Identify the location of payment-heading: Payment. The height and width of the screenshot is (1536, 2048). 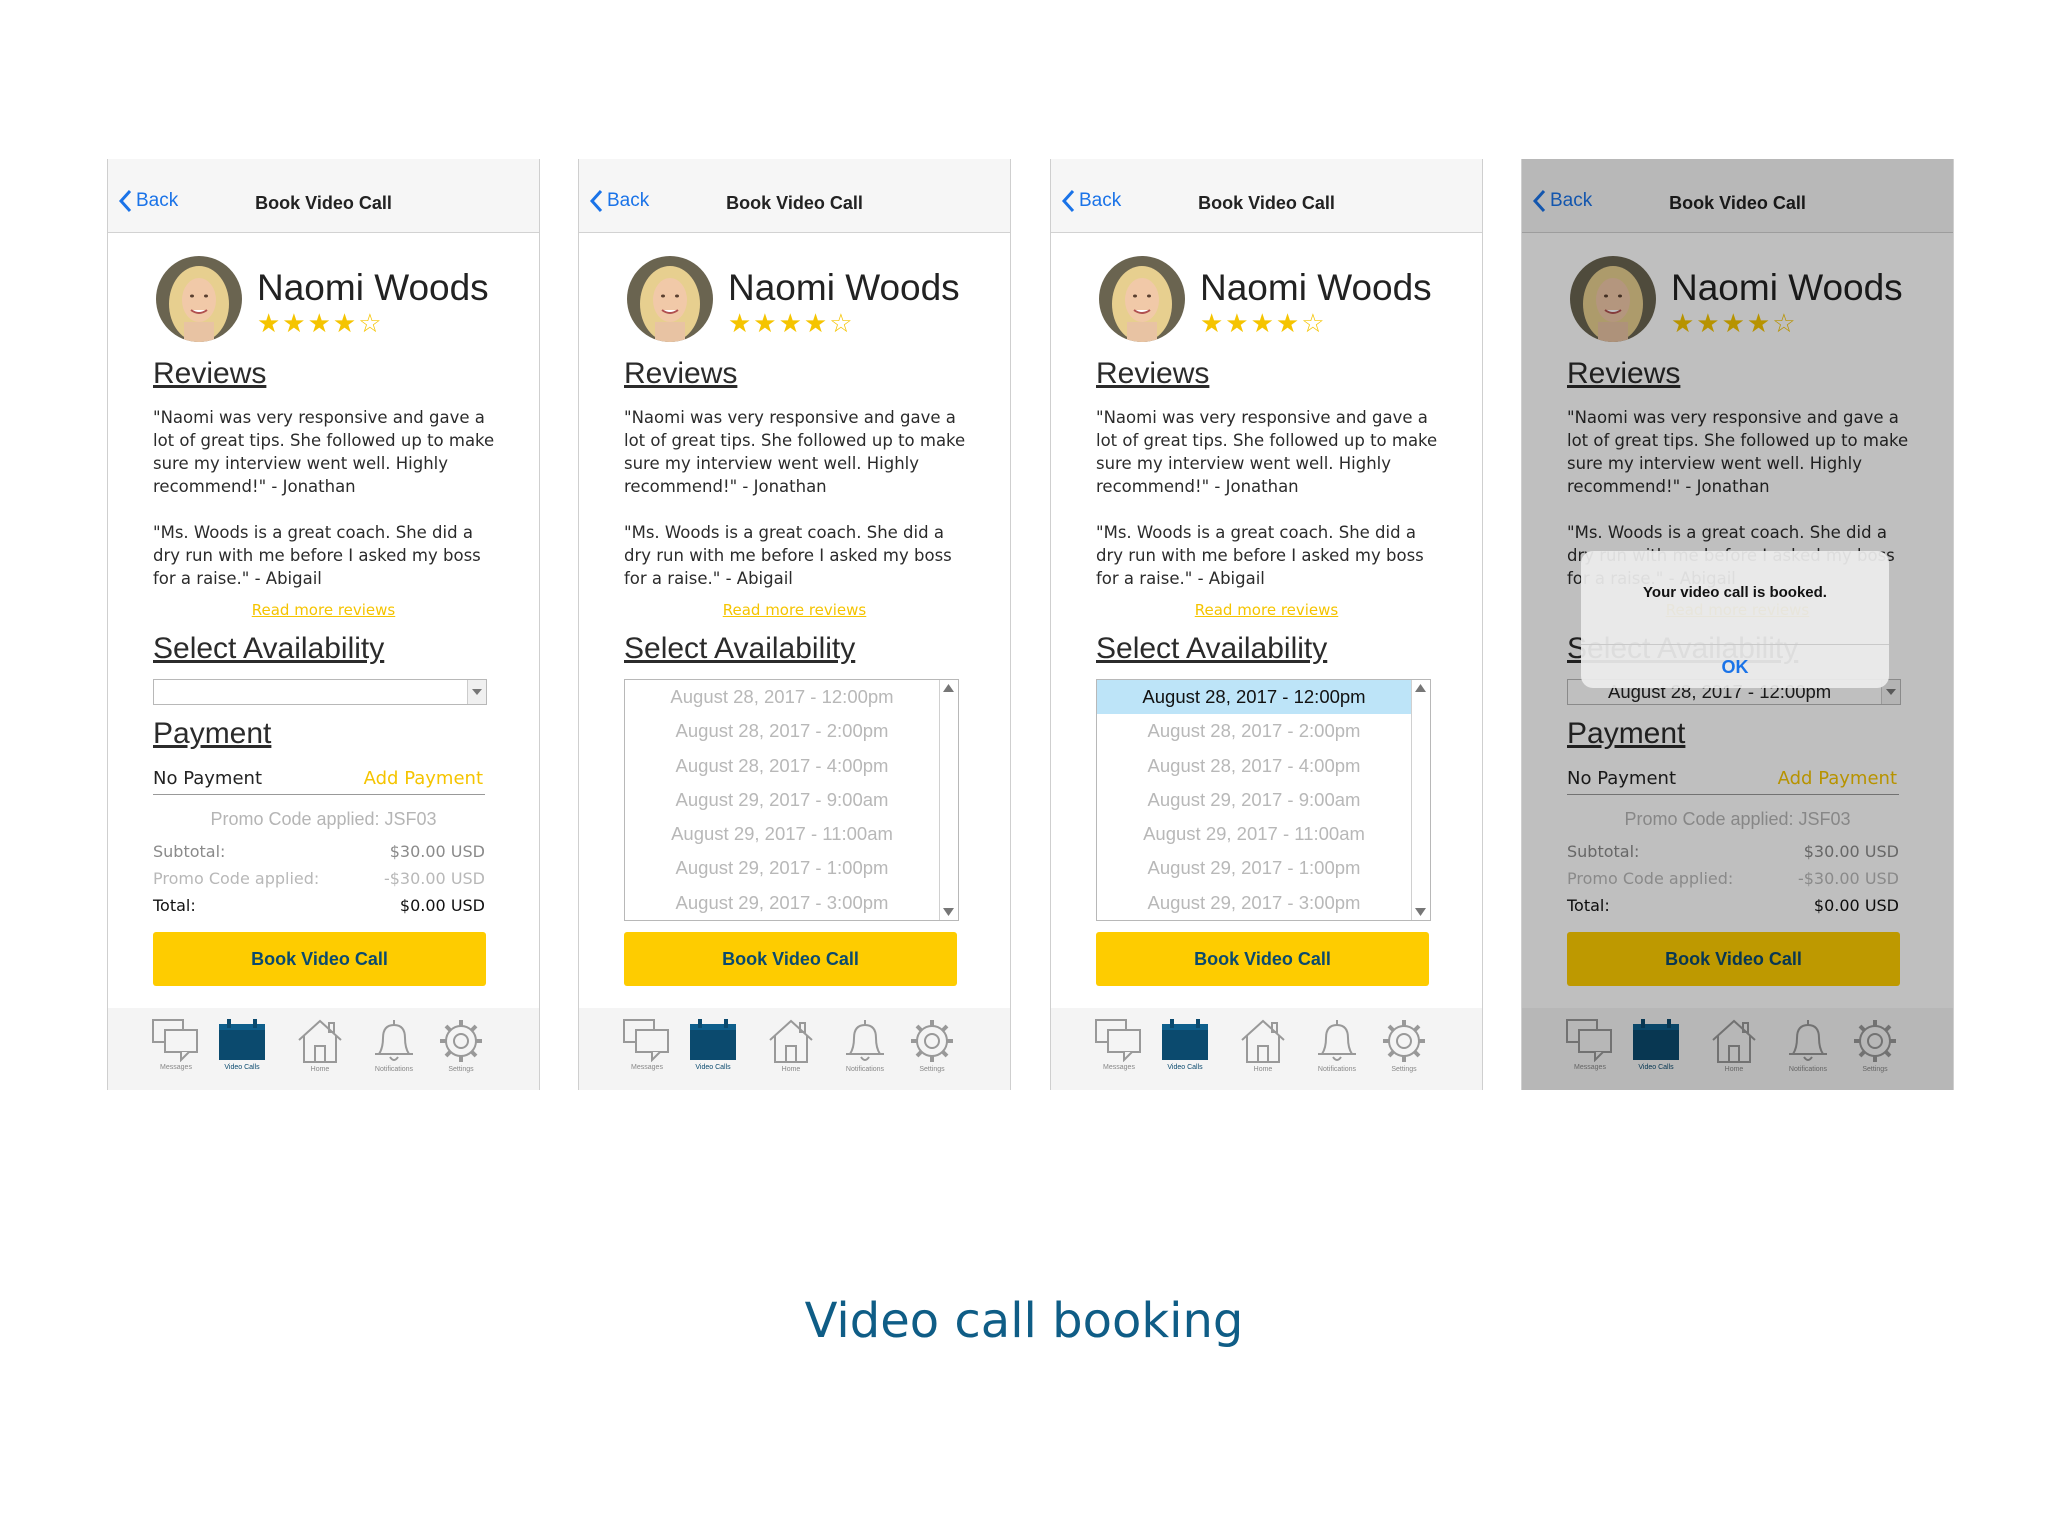
(212, 733).